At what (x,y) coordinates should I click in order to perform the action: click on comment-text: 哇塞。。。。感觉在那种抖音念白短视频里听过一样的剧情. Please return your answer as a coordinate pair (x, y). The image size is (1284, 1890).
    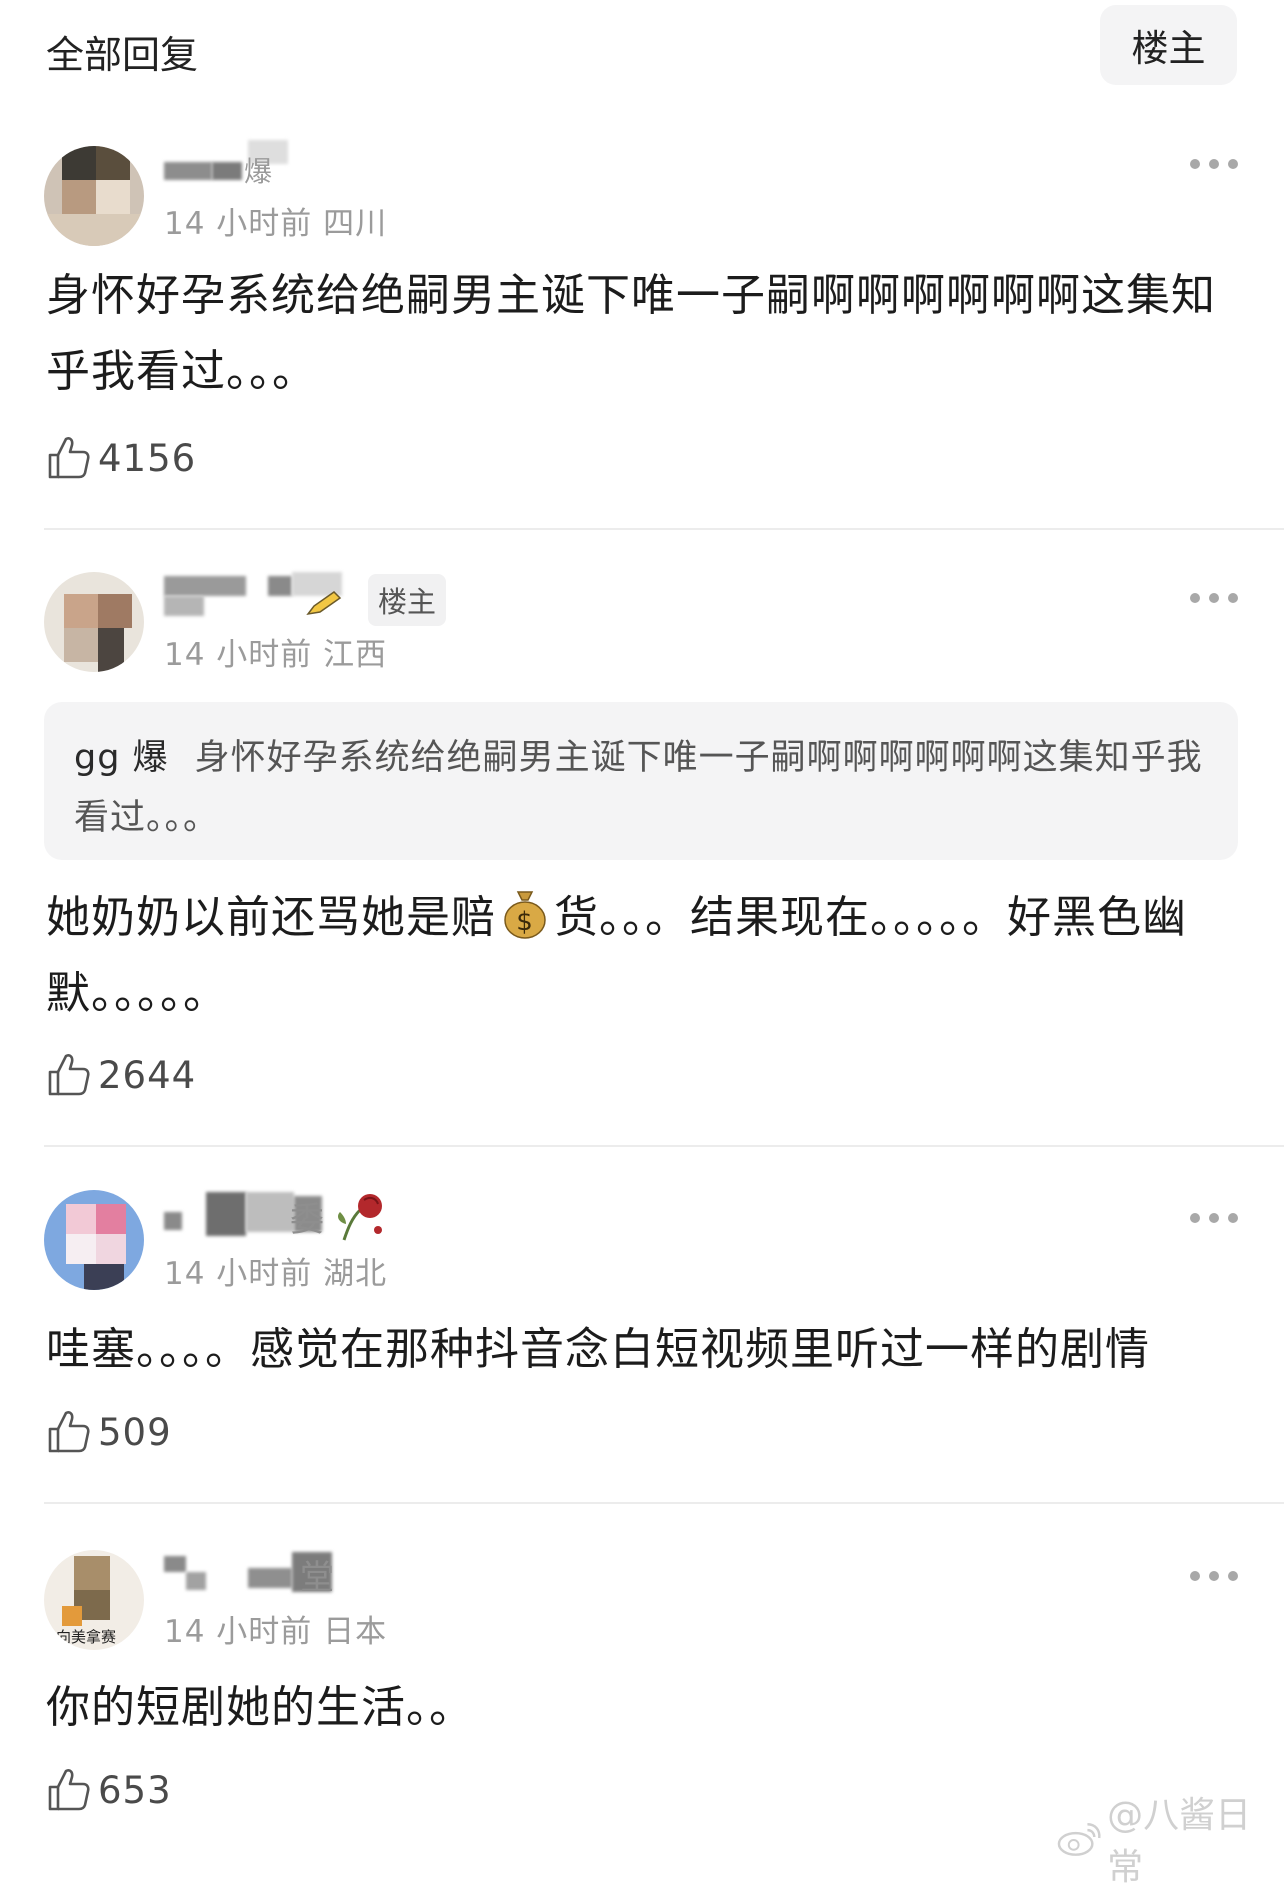
    Looking at the image, I should click on (598, 1349).